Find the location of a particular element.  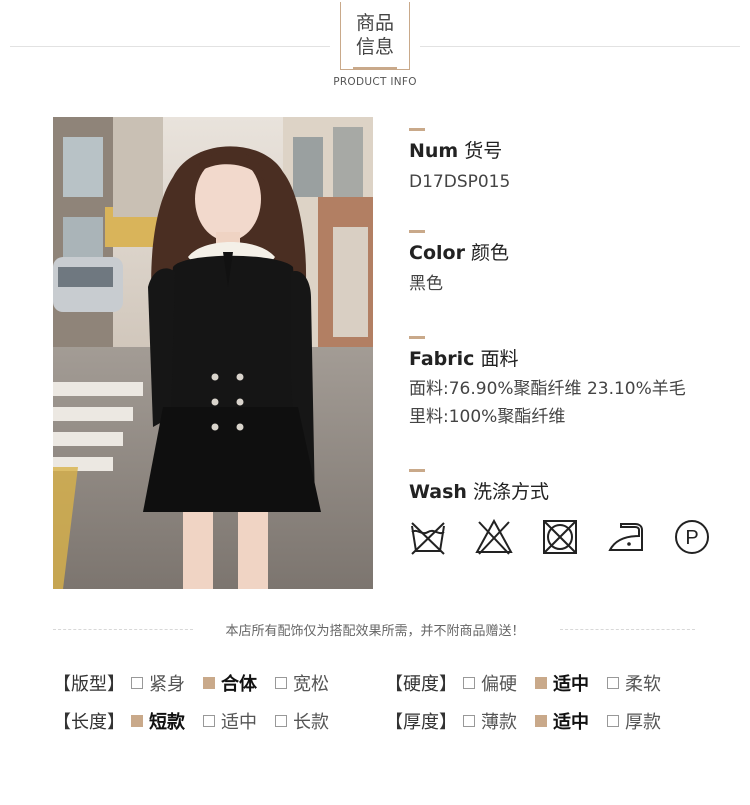

svg-text: P is located at coordinates (691, 538).